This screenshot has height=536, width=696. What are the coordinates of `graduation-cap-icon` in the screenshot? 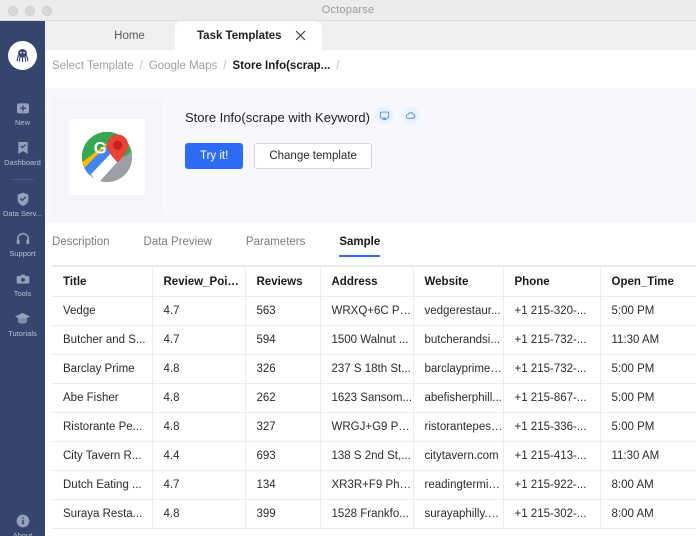 It's located at (22, 318).